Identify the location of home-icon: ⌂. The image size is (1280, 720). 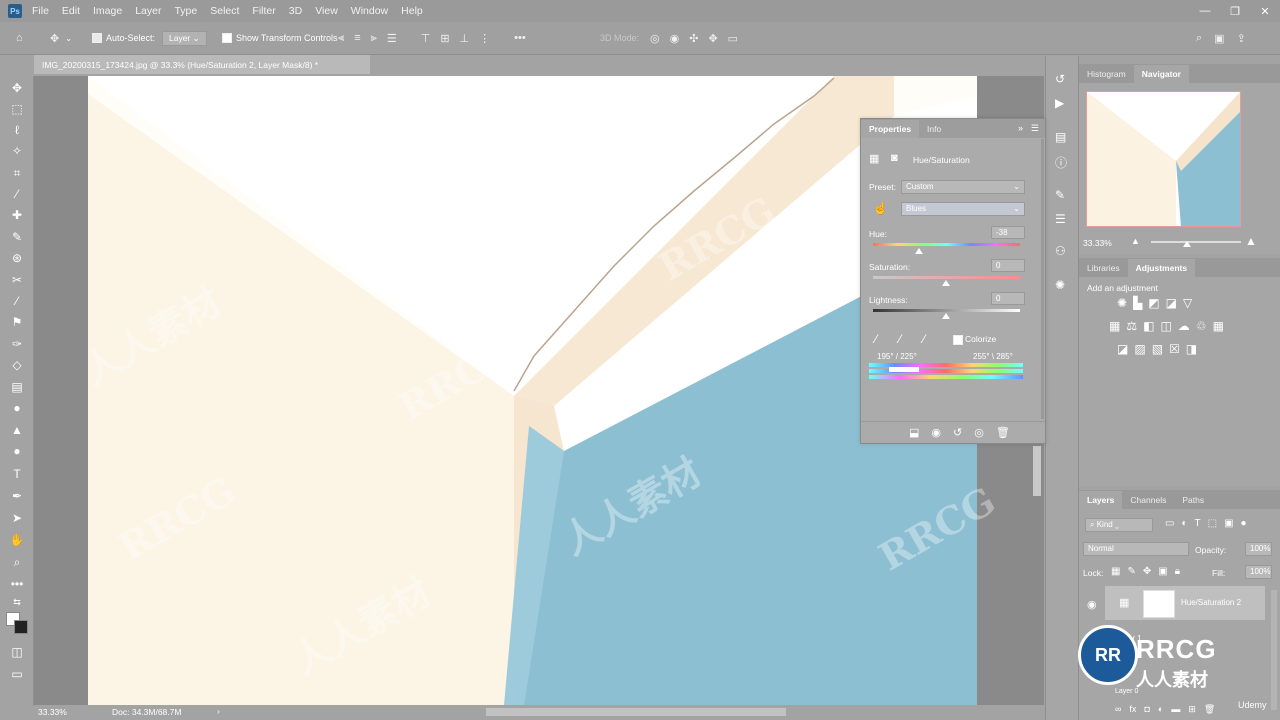
(19, 38).